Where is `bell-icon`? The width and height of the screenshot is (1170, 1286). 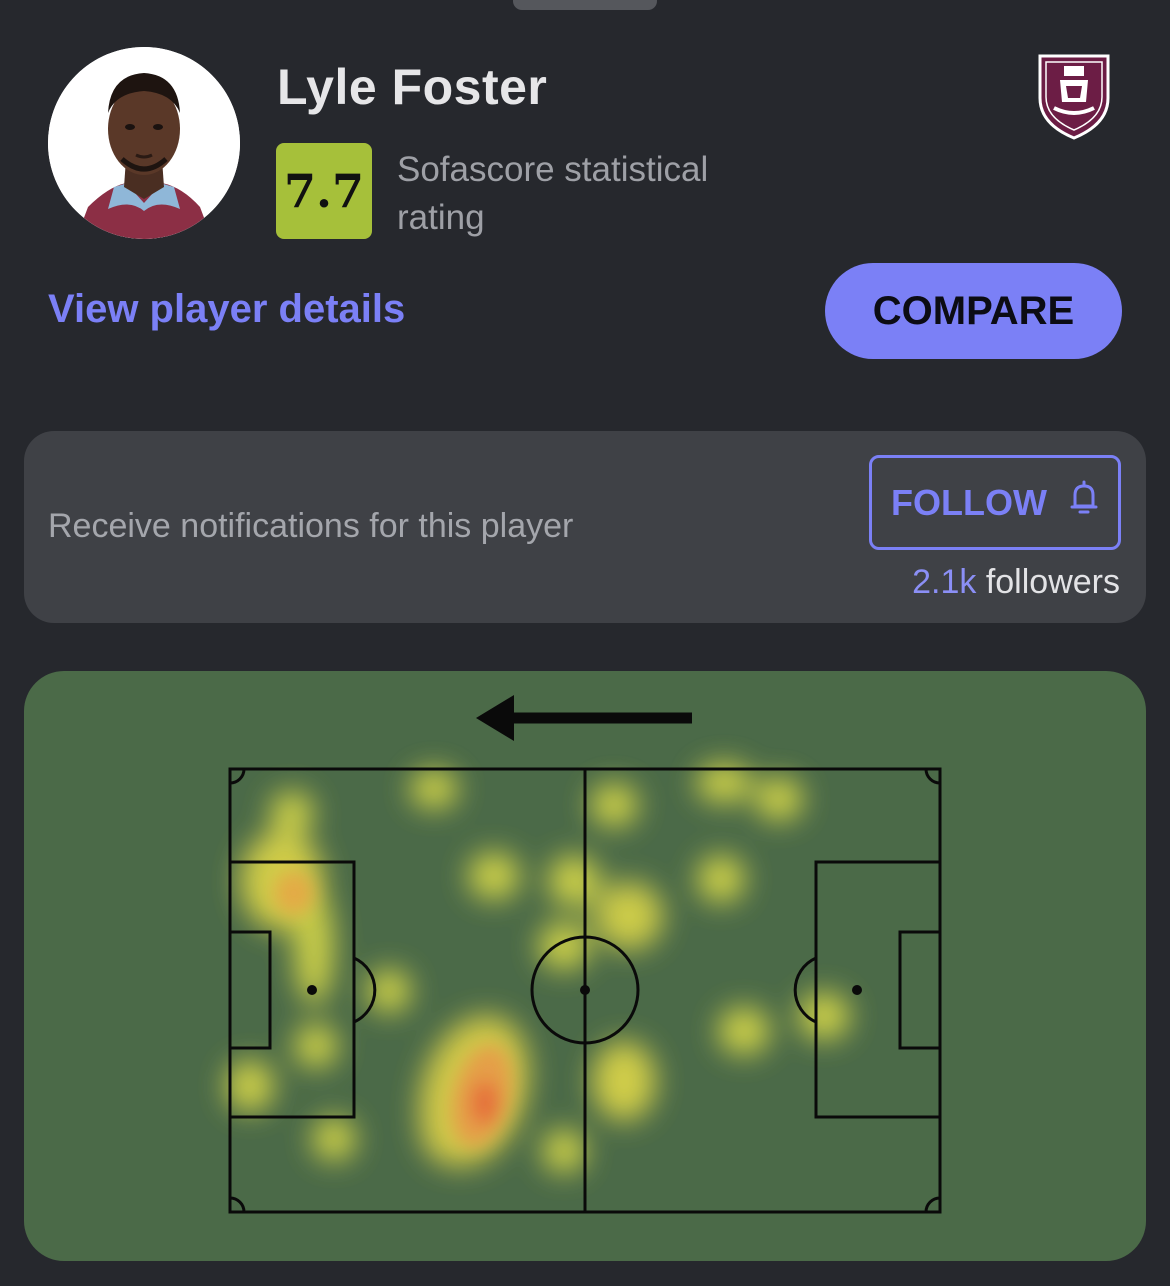 bell-icon is located at coordinates (1084, 502).